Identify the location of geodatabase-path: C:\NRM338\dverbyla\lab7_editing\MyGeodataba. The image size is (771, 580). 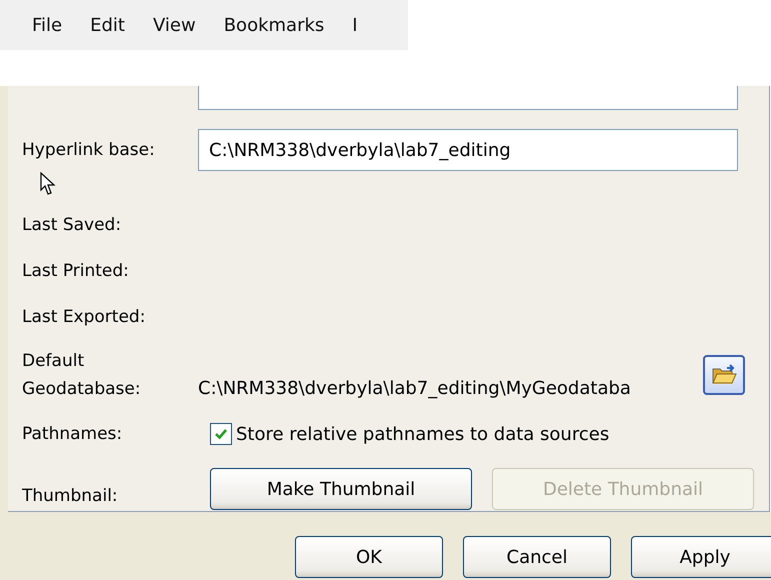
(415, 388).